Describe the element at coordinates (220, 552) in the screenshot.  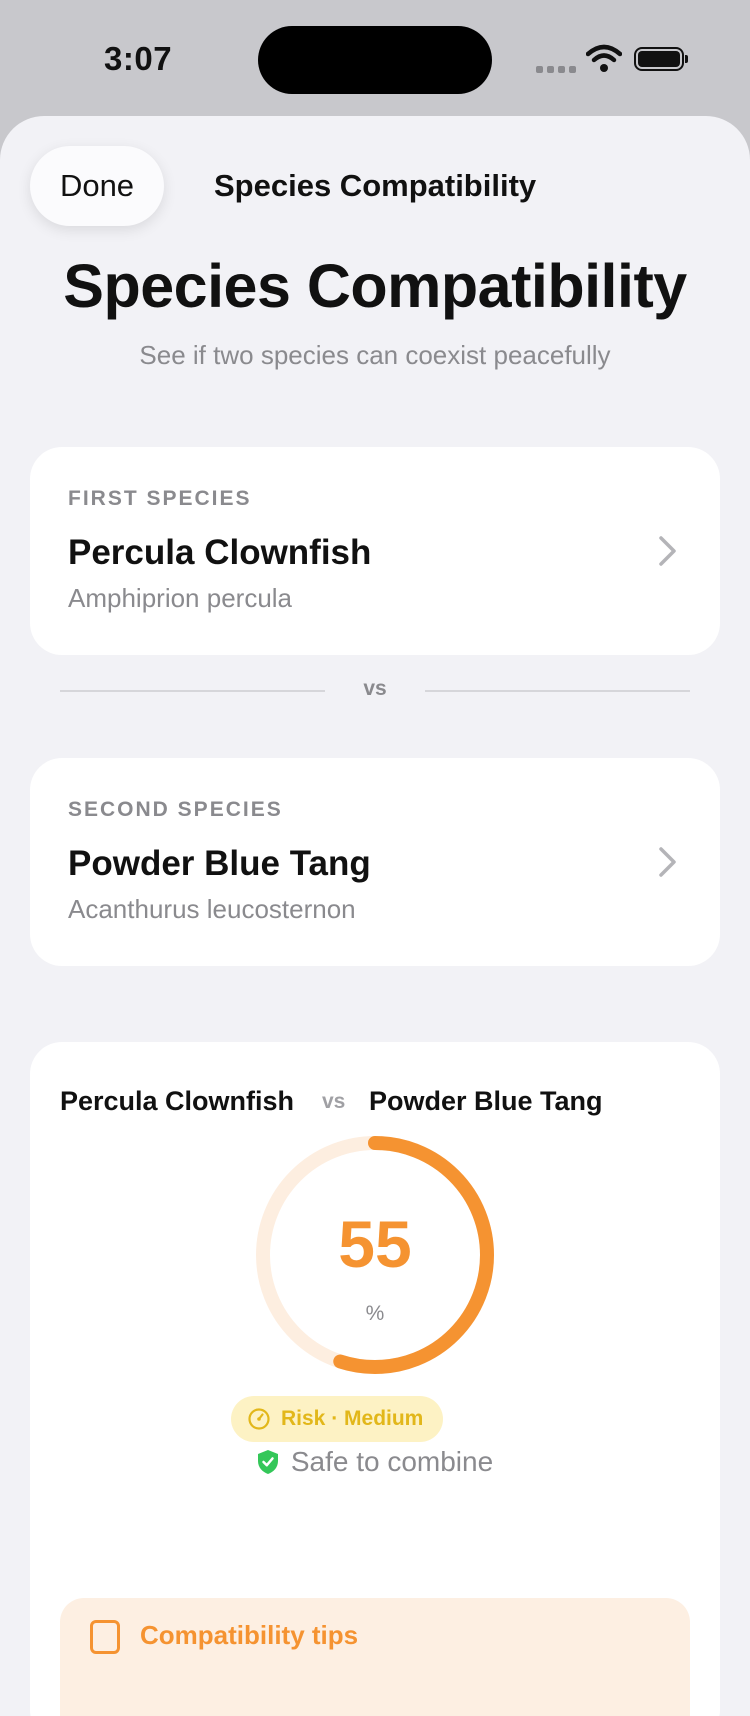
I see `first-species-name: Percula Clownfish` at that location.